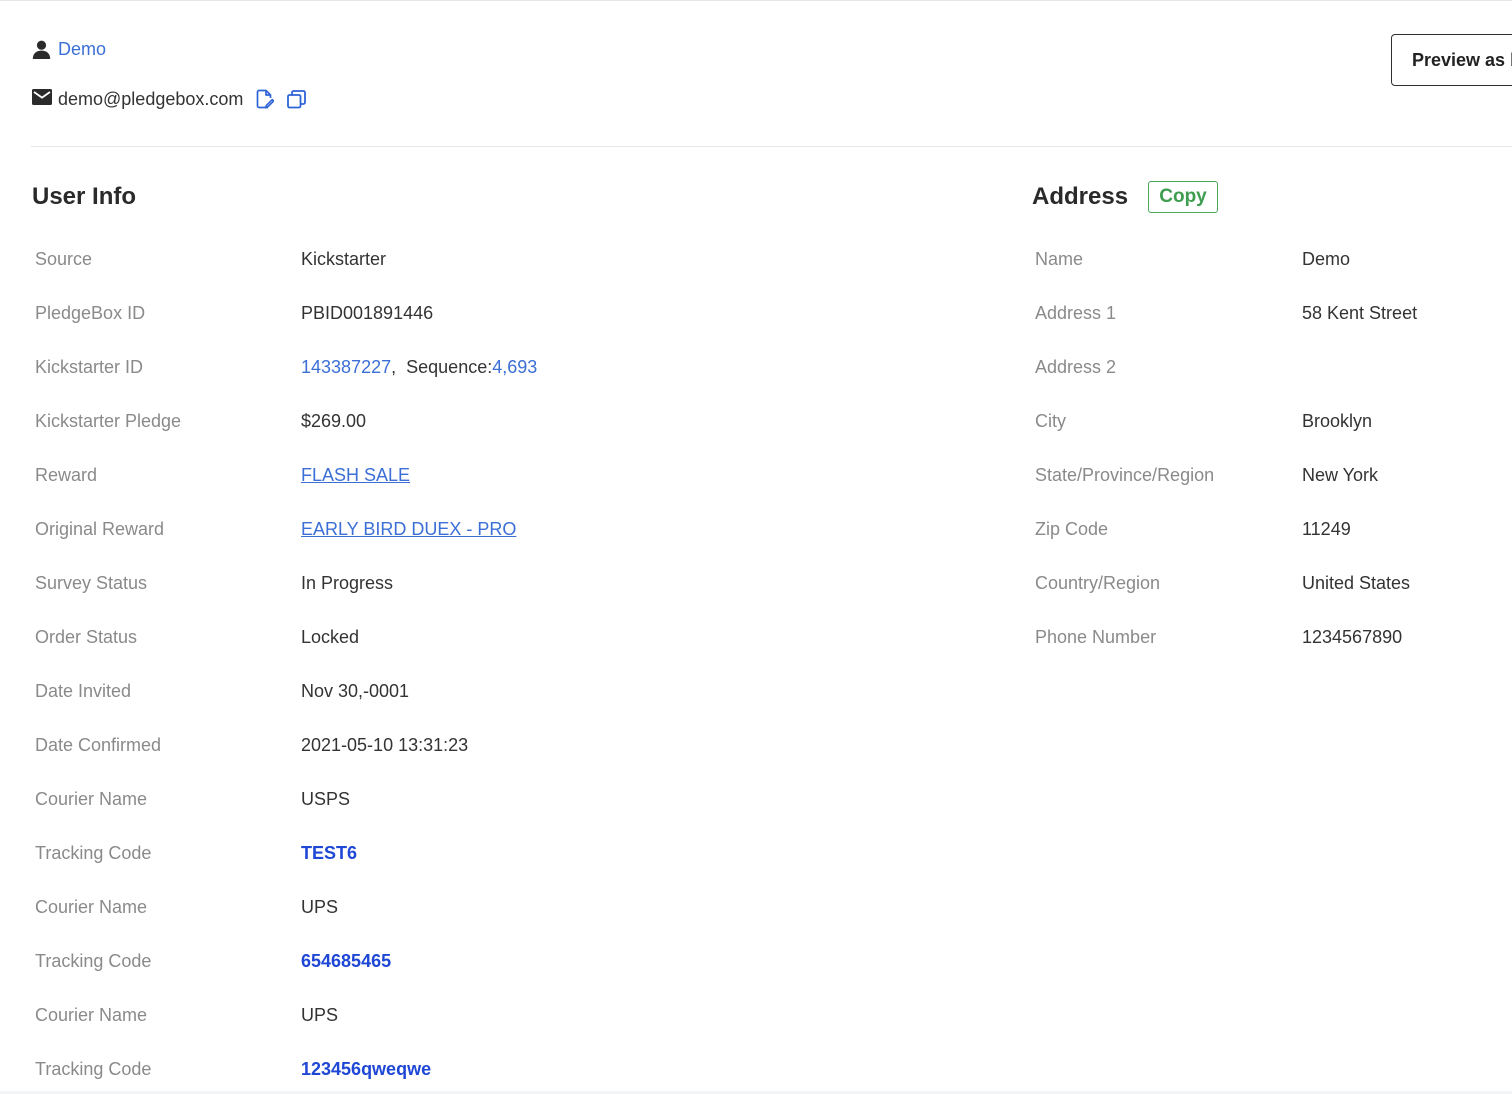 The width and height of the screenshot is (1512, 1094). I want to click on header-divider, so click(771, 146).